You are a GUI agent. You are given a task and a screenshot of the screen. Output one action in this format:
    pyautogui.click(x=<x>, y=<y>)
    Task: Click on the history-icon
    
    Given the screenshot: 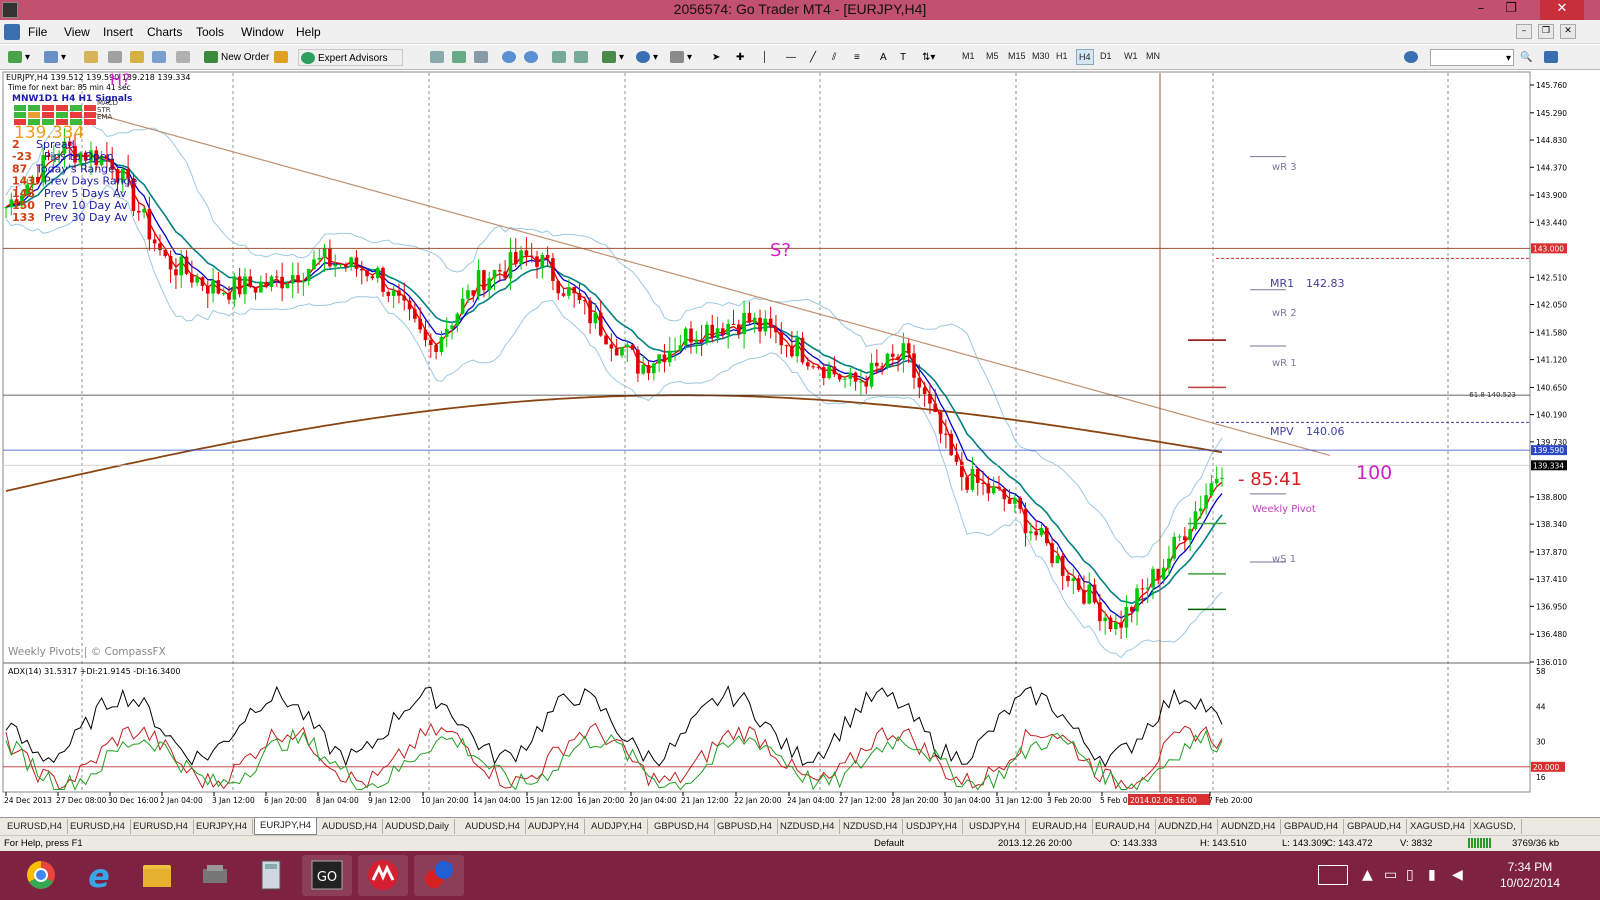 What is the action you would take?
    pyautogui.click(x=184, y=57)
    